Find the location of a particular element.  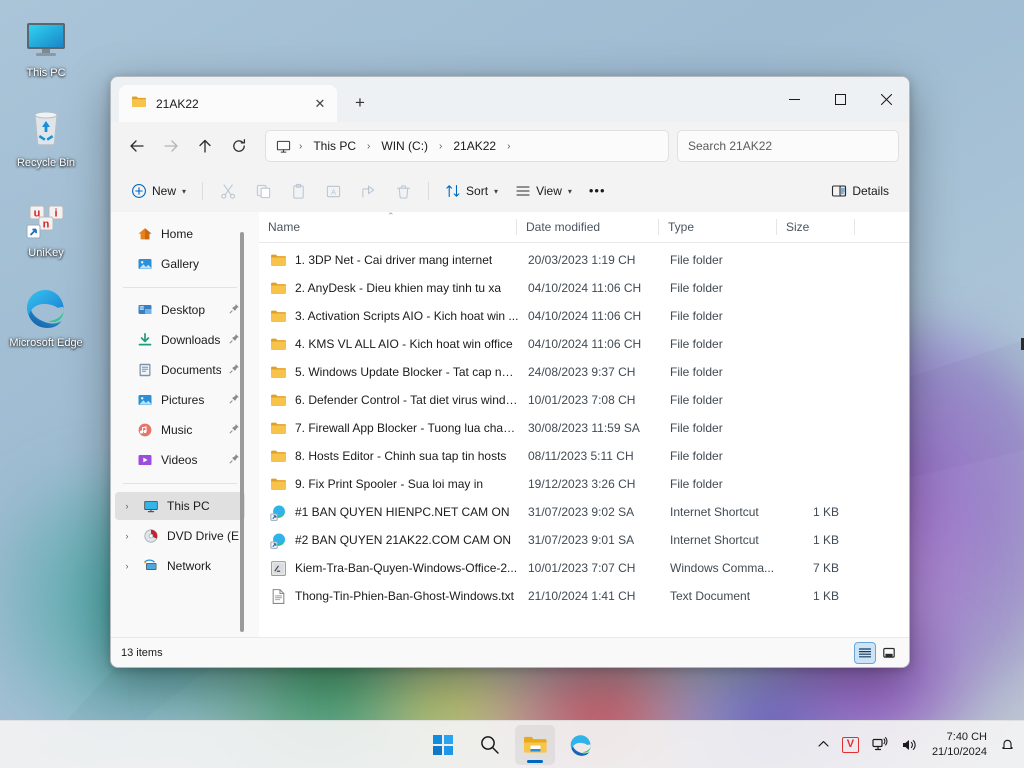

tray-volume-button is located at coordinates (910, 745).